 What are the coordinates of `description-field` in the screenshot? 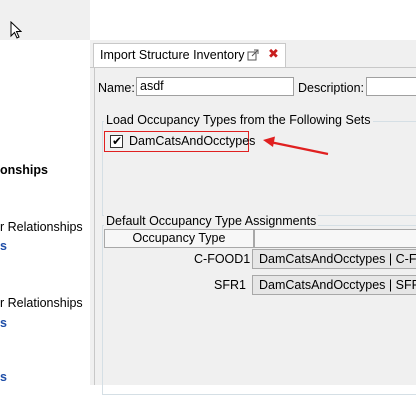 It's located at (391, 86).